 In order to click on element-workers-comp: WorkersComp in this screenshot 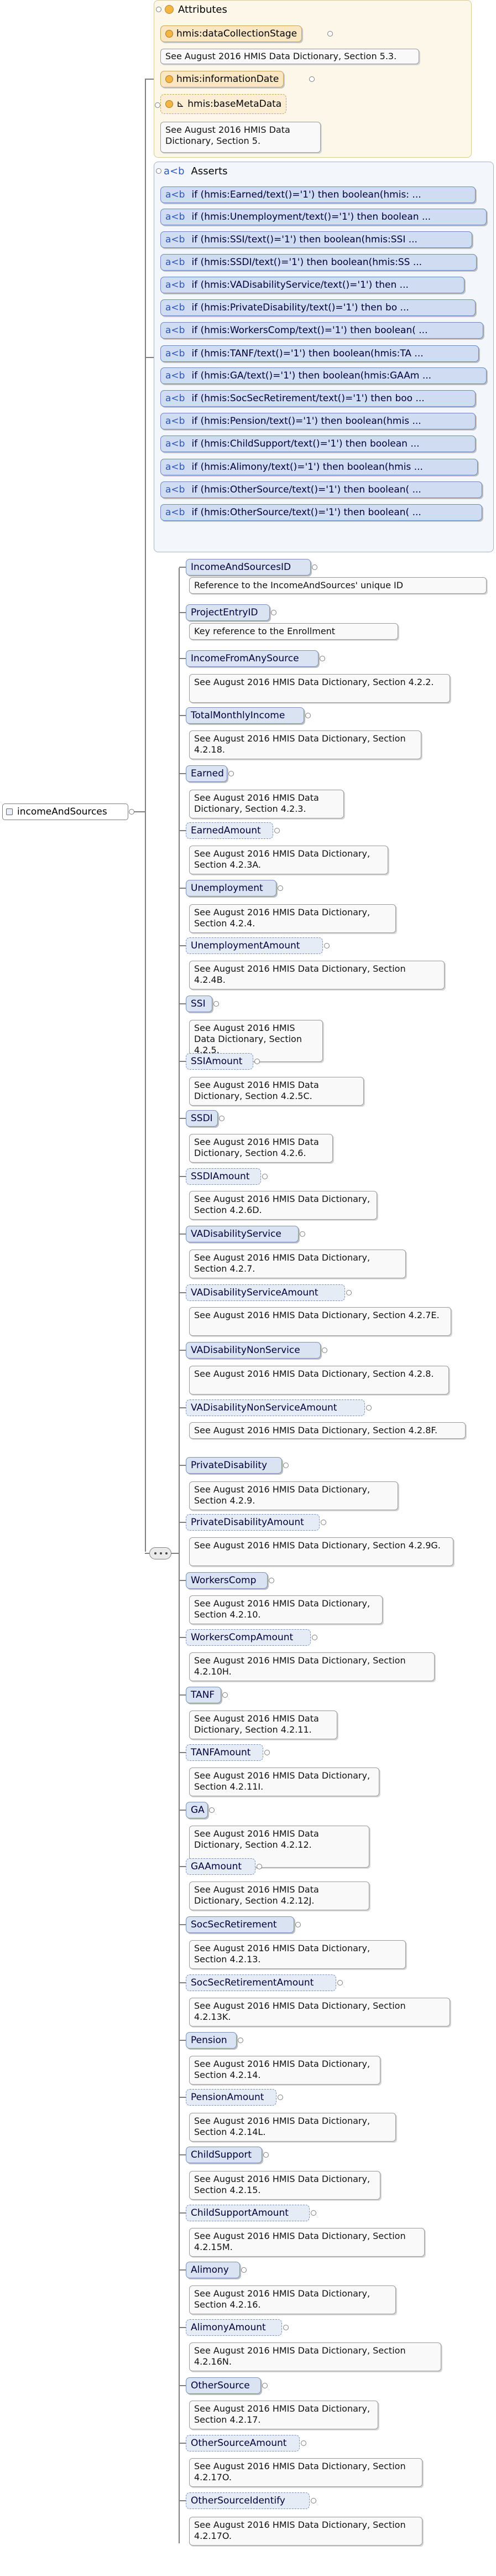, I will do `click(227, 1580)`.